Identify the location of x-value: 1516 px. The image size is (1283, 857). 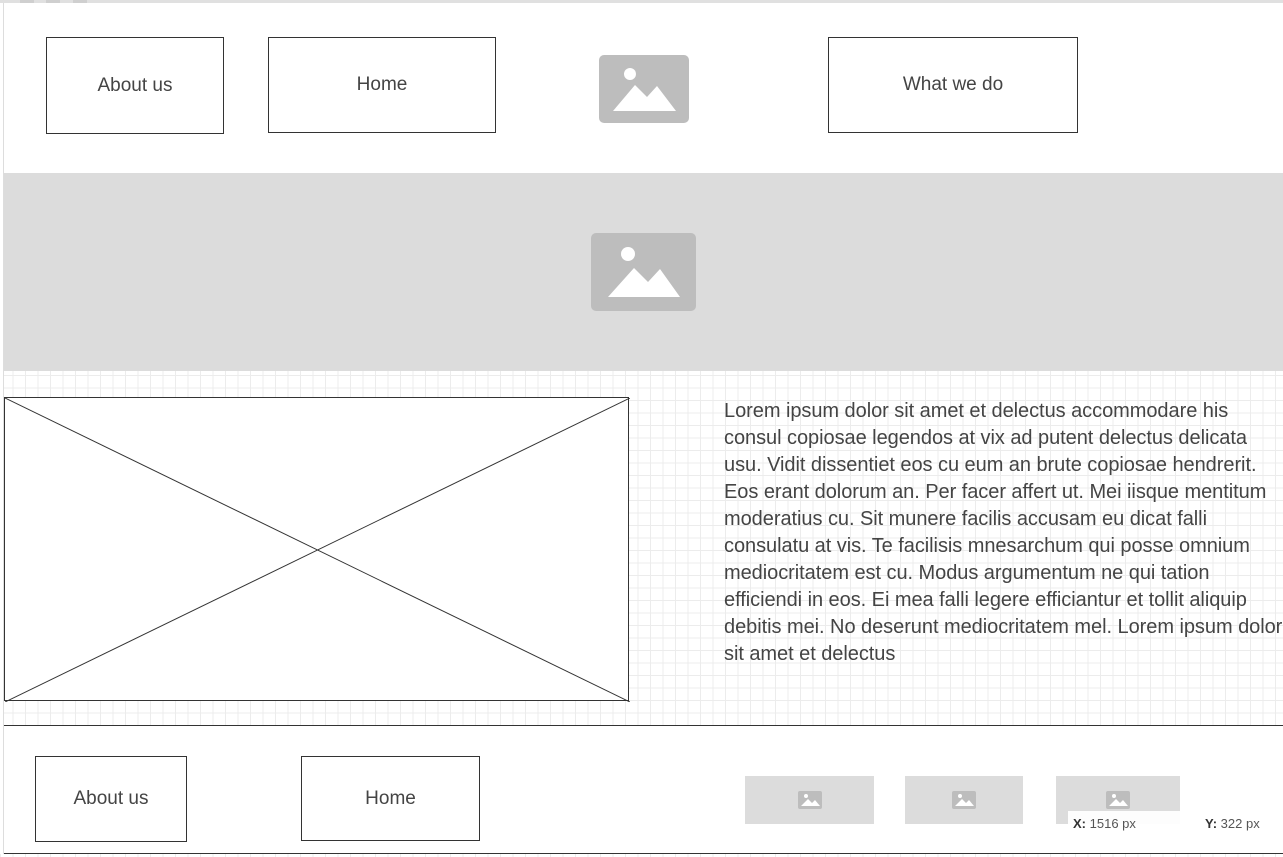
(1112, 823).